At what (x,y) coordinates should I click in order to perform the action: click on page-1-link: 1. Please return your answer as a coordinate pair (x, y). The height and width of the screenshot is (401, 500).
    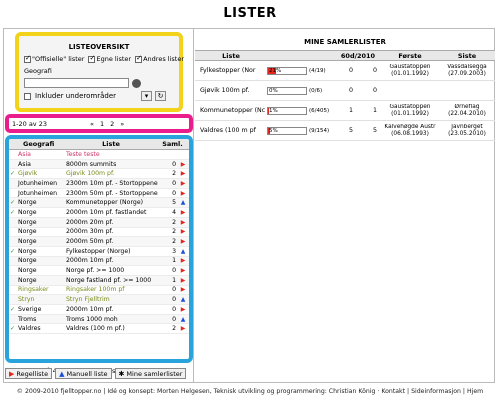
    Looking at the image, I should click on (102, 124).